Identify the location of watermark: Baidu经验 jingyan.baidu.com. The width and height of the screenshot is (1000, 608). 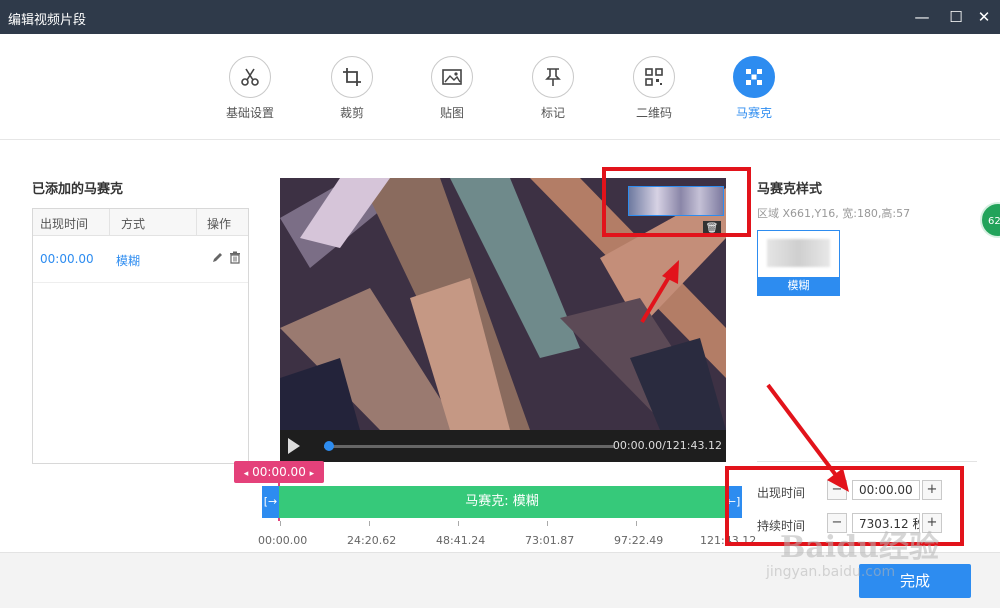
(875, 560).